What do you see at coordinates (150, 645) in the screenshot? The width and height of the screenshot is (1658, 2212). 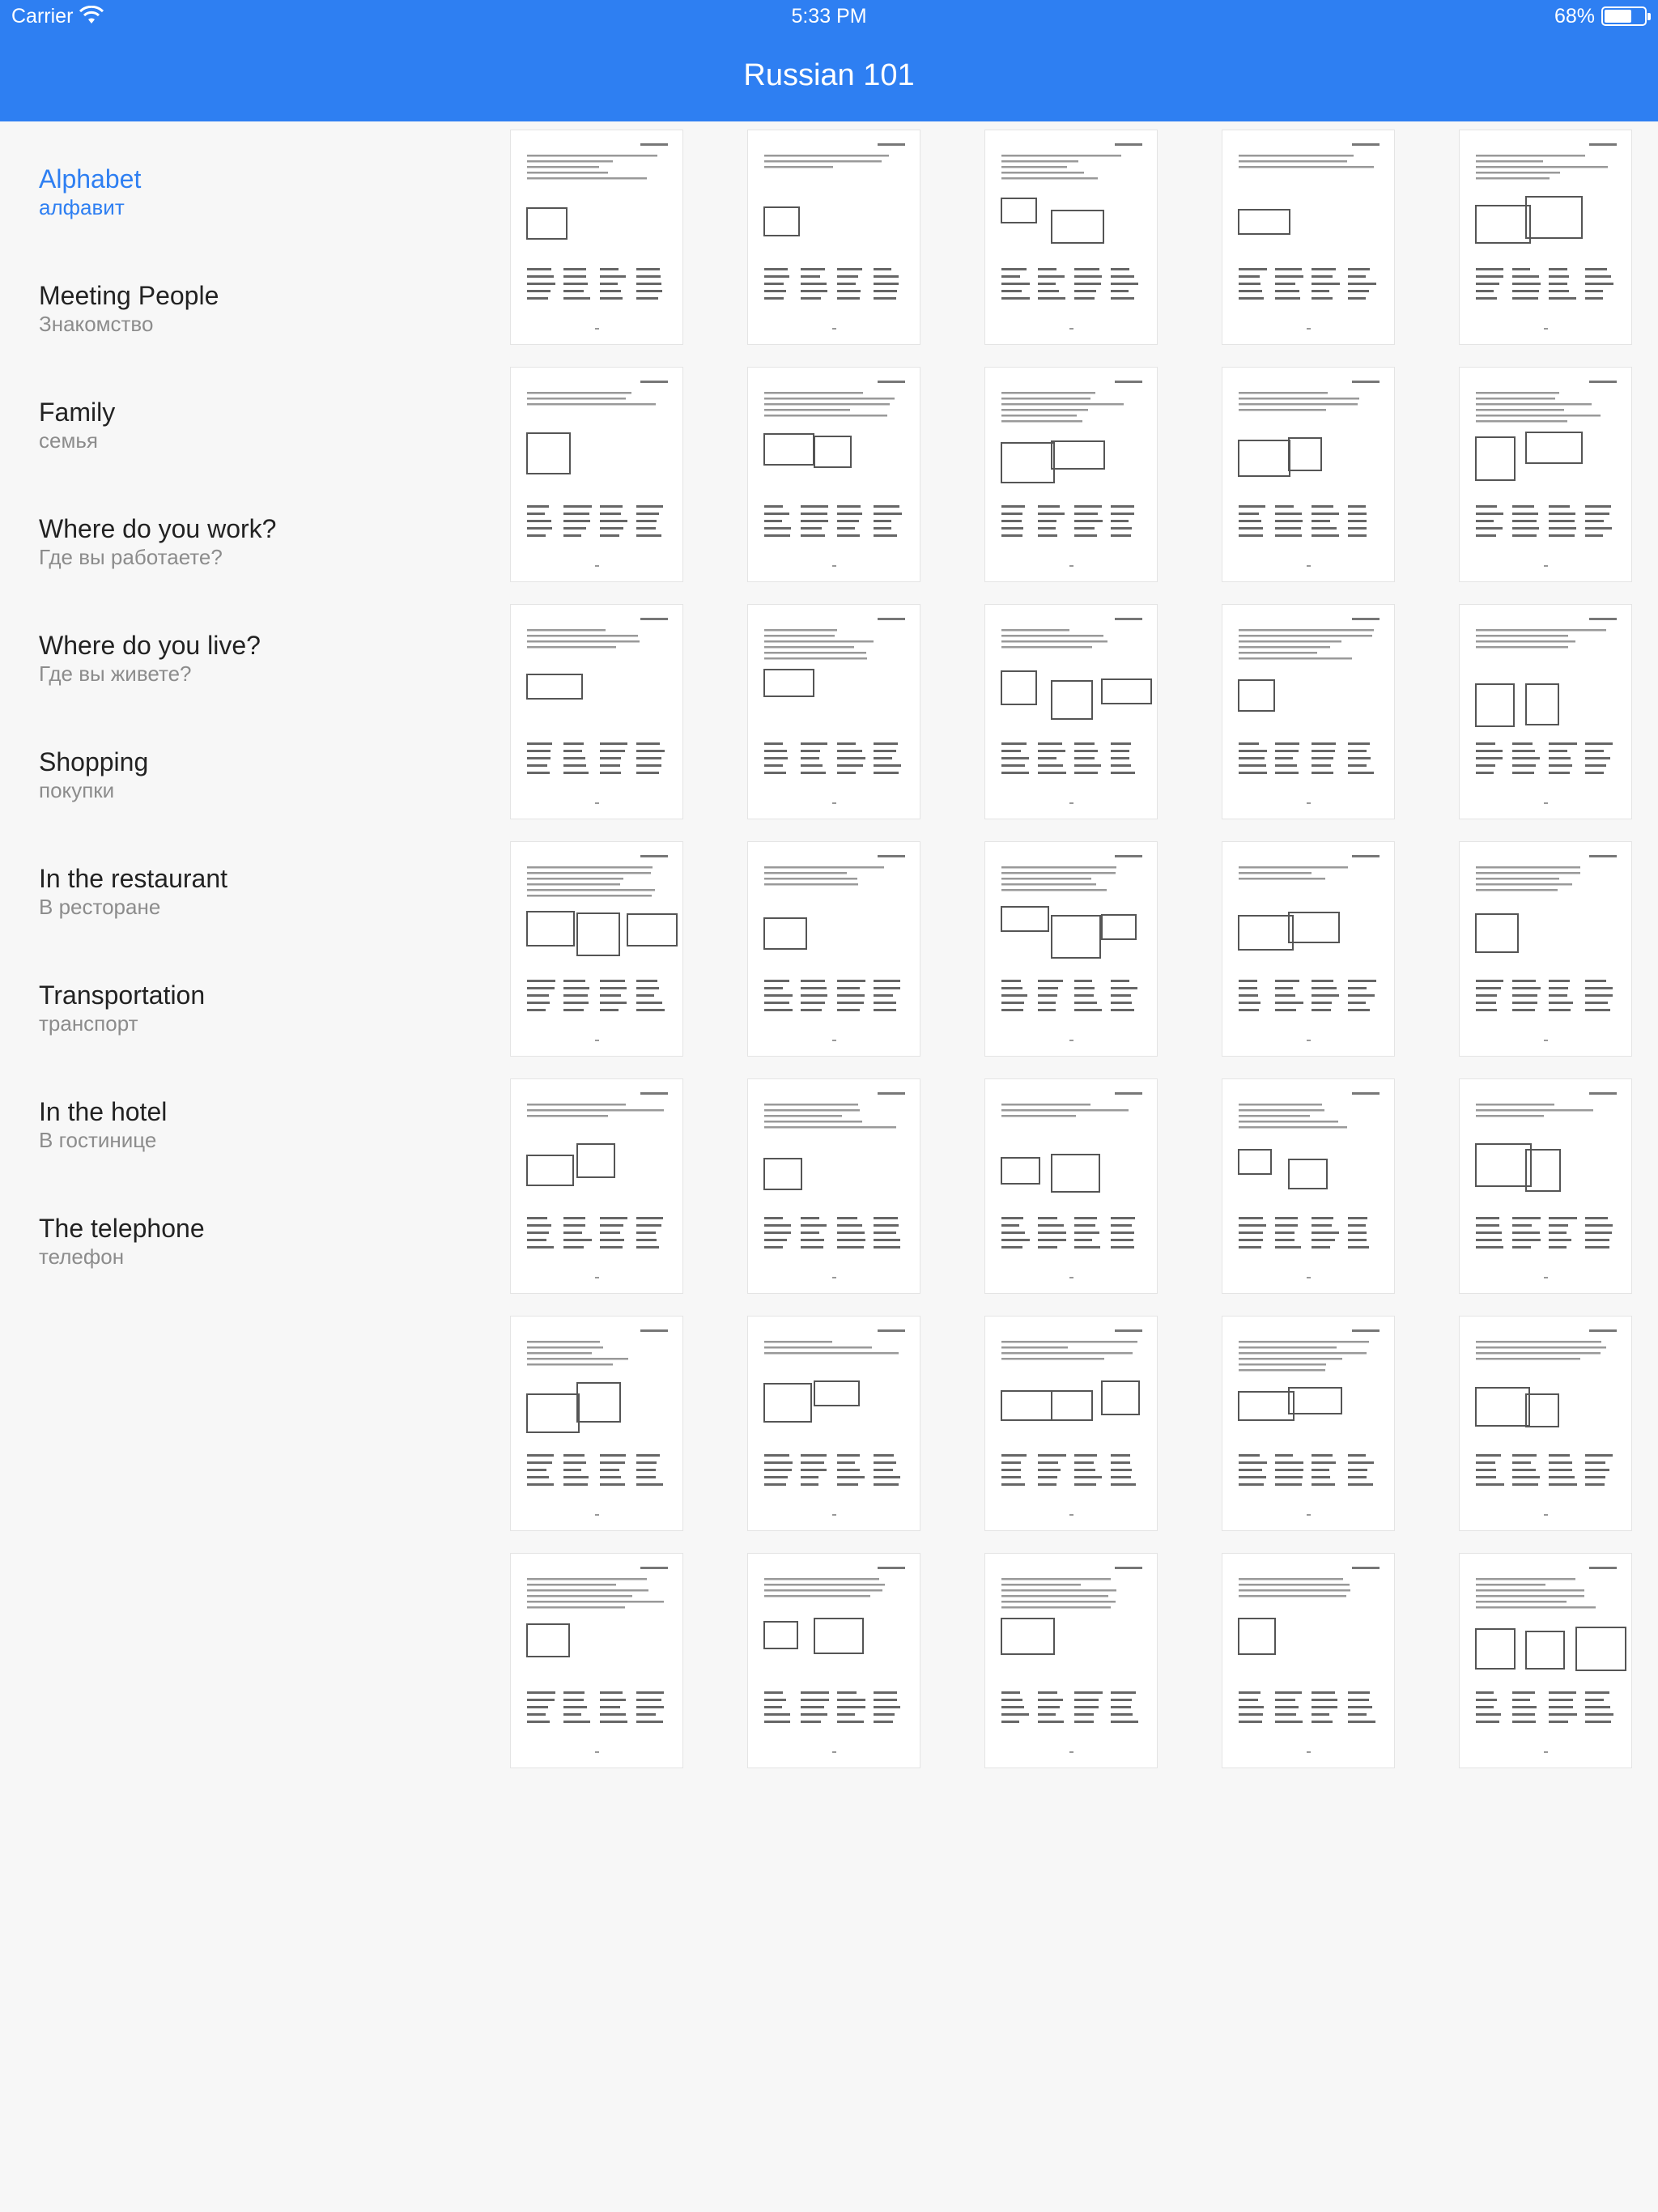 I see `sidebar-item-label: Where do you live?` at bounding box center [150, 645].